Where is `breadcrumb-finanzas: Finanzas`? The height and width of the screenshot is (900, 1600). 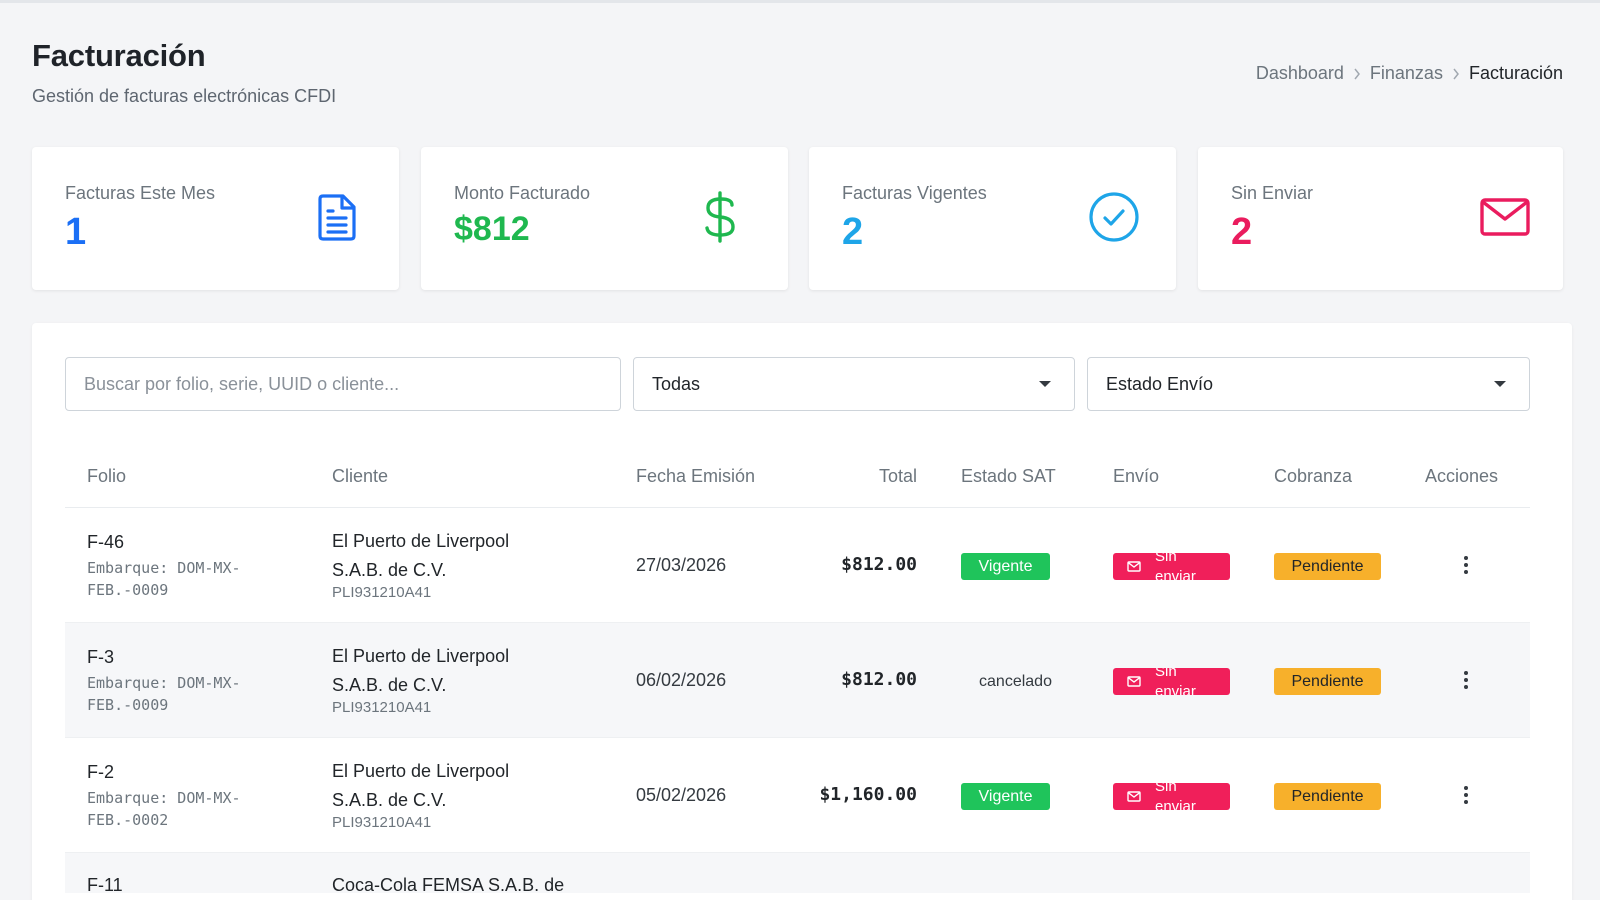 breadcrumb-finanzas: Finanzas is located at coordinates (1406, 73).